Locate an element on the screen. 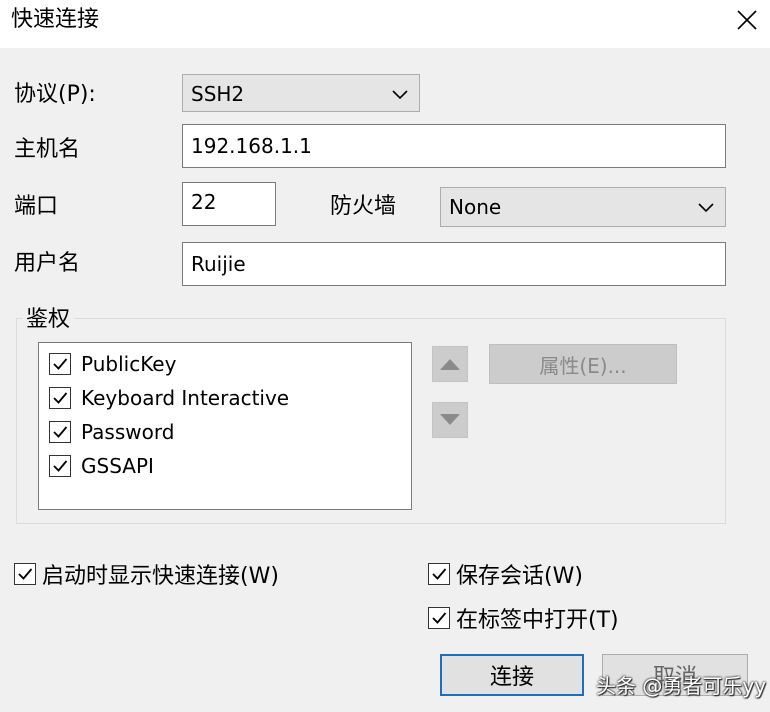 This screenshot has height=712, width=770. save-session-label: 保存会话(W) is located at coordinates (519, 576).